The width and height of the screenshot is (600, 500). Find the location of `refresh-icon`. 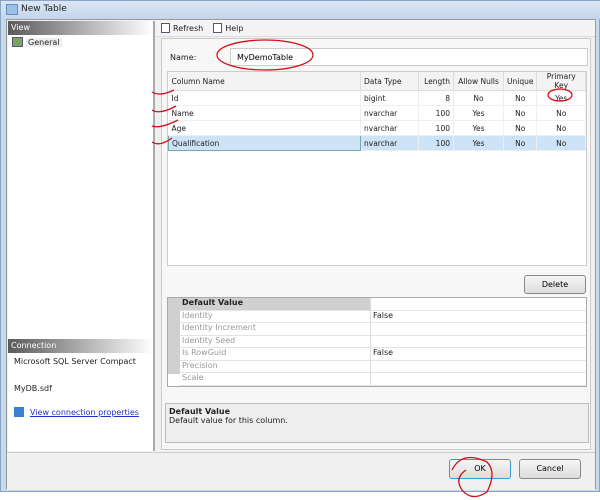

refresh-icon is located at coordinates (165, 28).